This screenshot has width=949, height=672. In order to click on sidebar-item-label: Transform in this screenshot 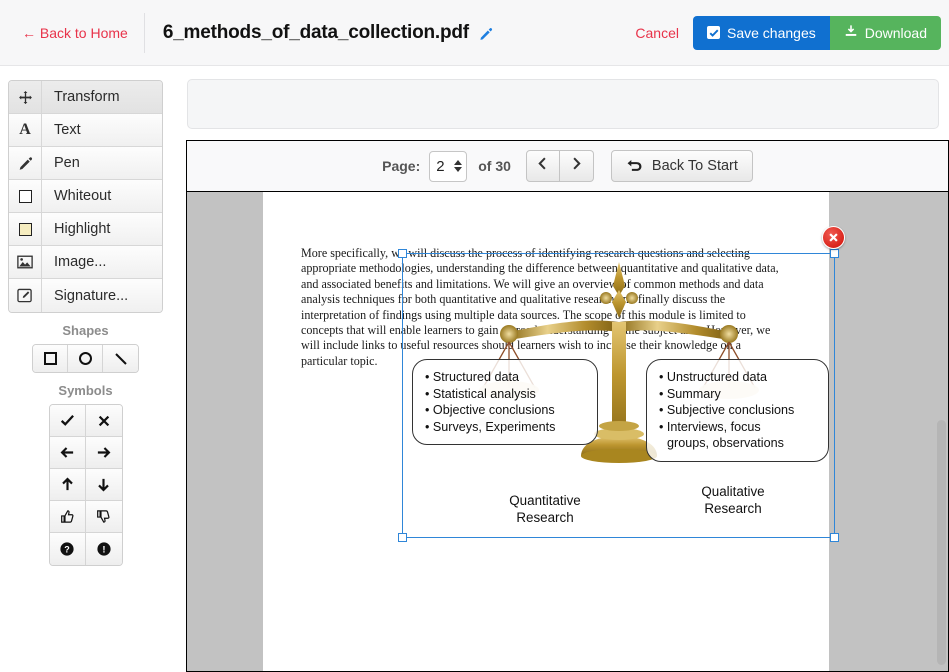, I will do `click(87, 97)`.